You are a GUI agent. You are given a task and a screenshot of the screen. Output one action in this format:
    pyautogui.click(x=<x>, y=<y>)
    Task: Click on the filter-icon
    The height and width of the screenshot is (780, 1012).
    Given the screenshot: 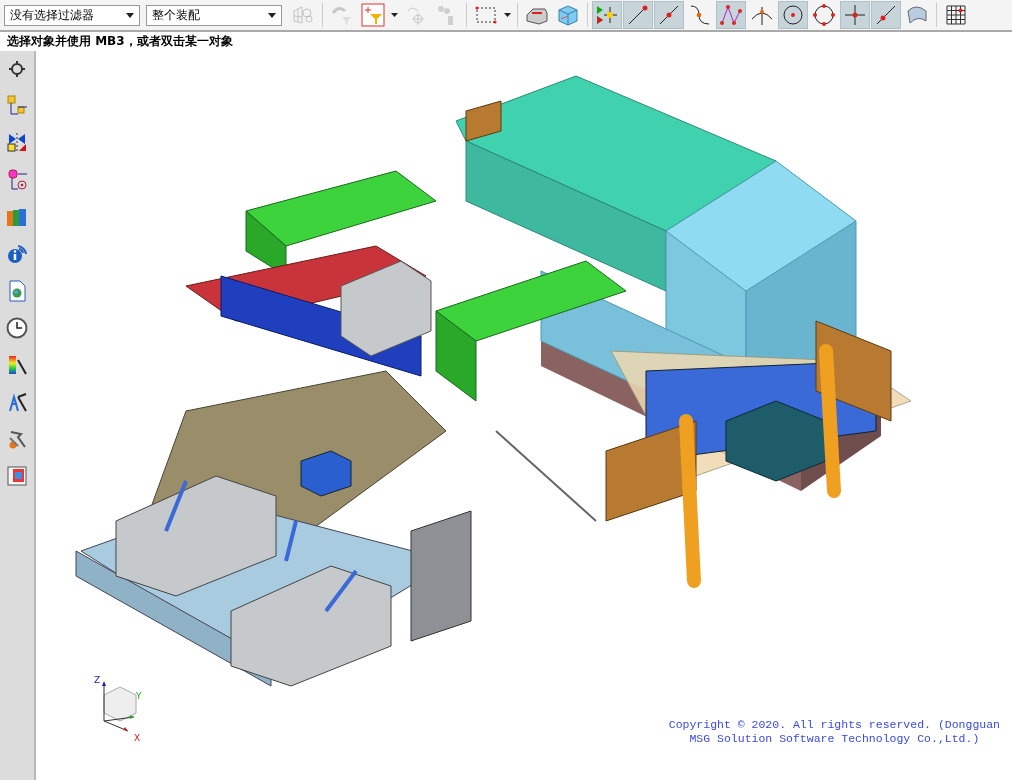 What is the action you would take?
    pyautogui.click(x=373, y=15)
    